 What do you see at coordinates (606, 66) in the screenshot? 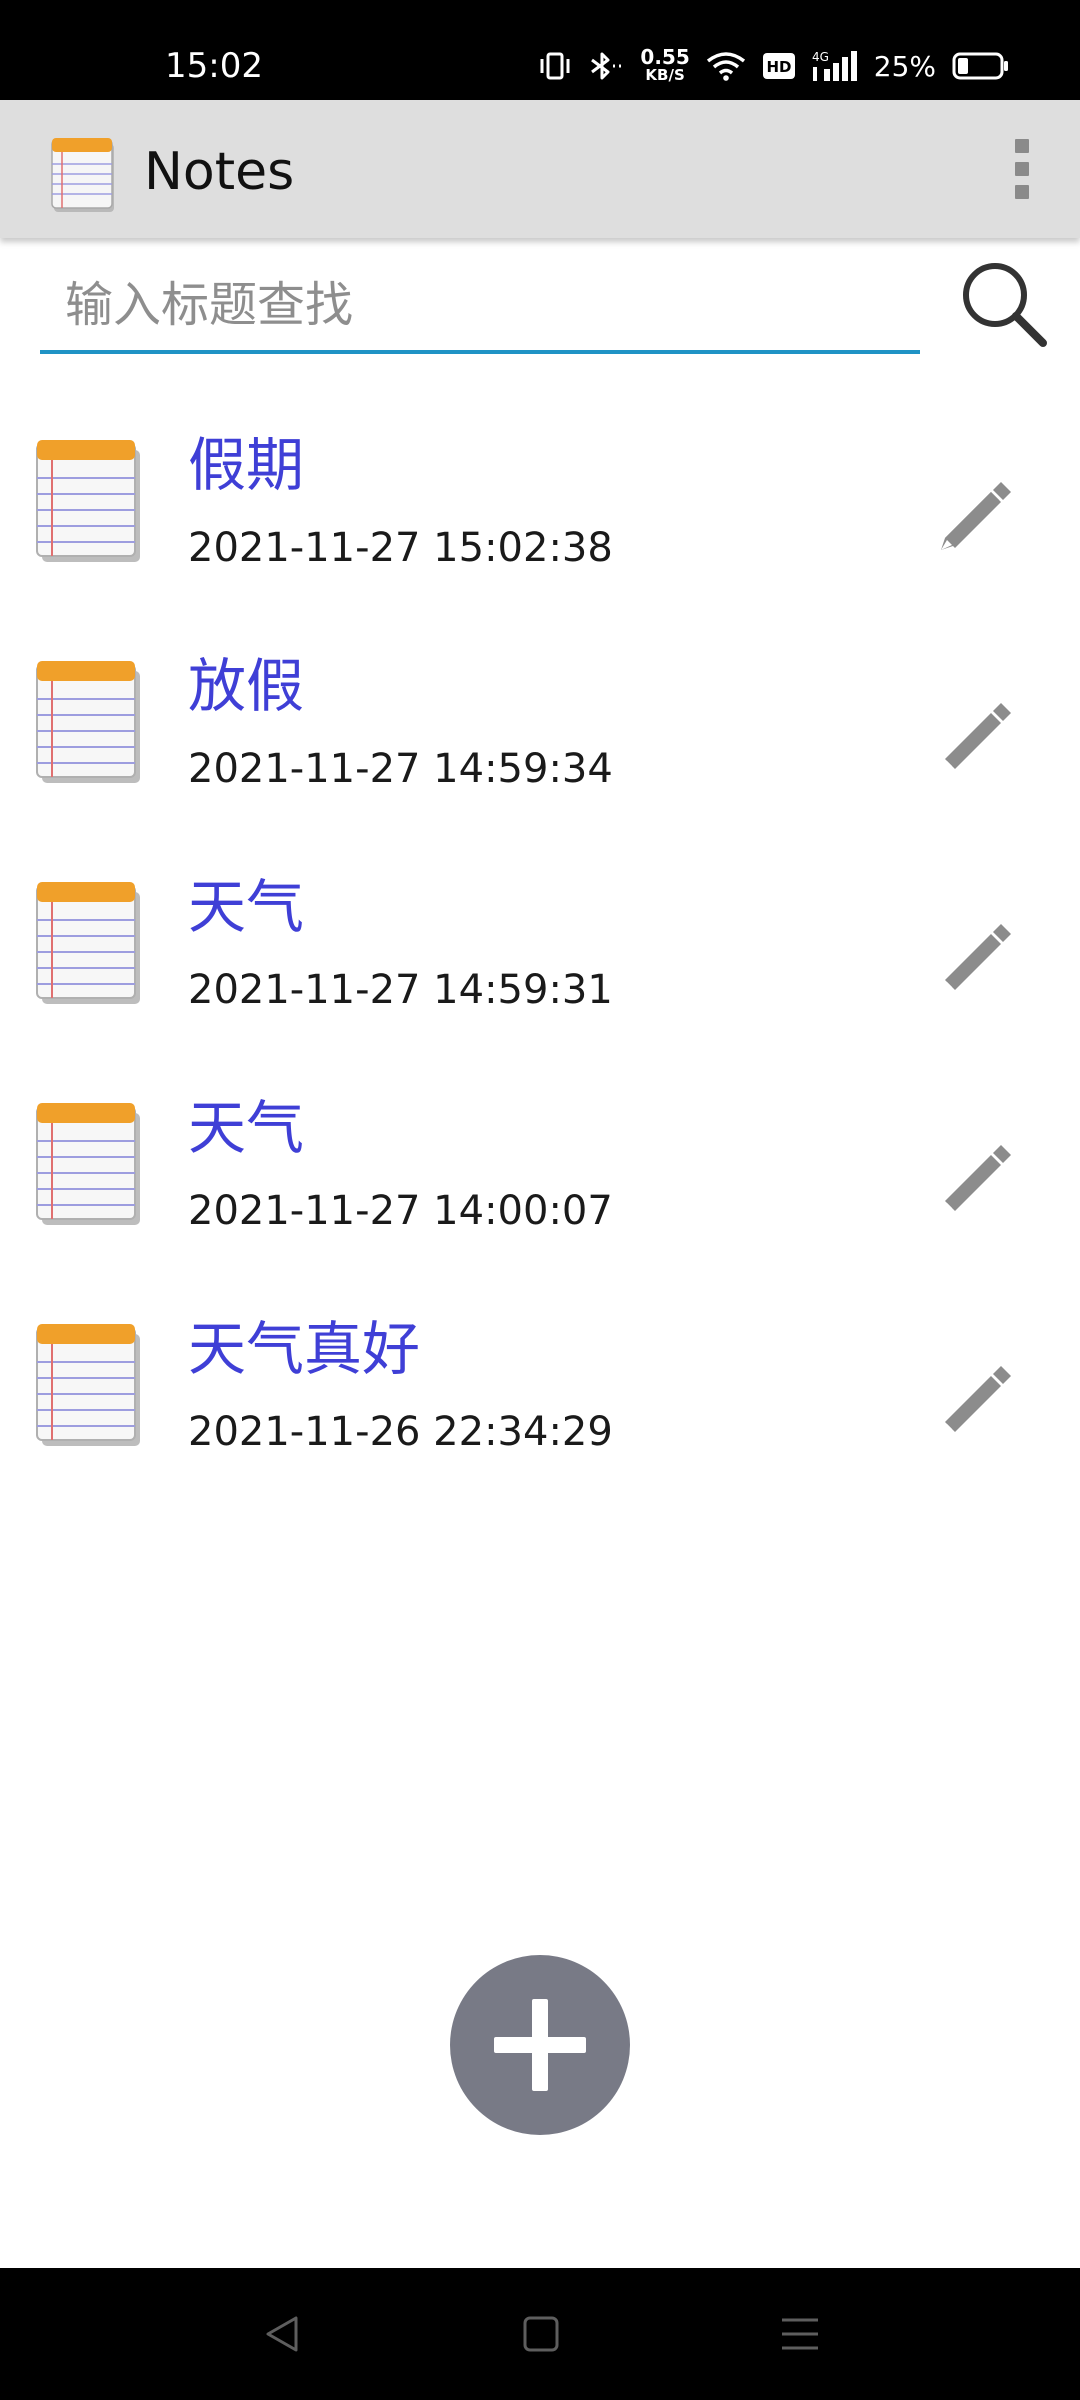
I see `bluetooth-icon` at bounding box center [606, 66].